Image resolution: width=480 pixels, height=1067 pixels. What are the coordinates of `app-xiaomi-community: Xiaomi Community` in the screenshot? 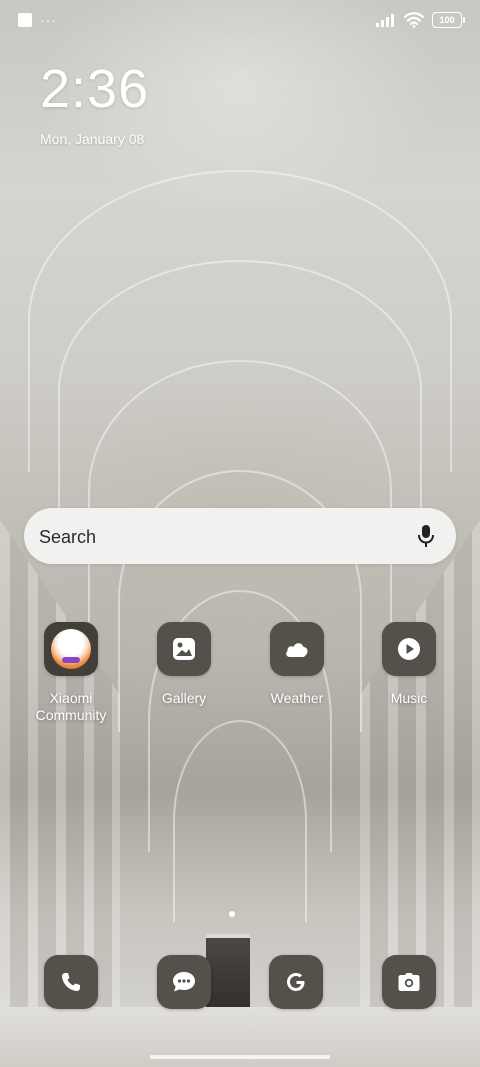 It's located at (71, 673).